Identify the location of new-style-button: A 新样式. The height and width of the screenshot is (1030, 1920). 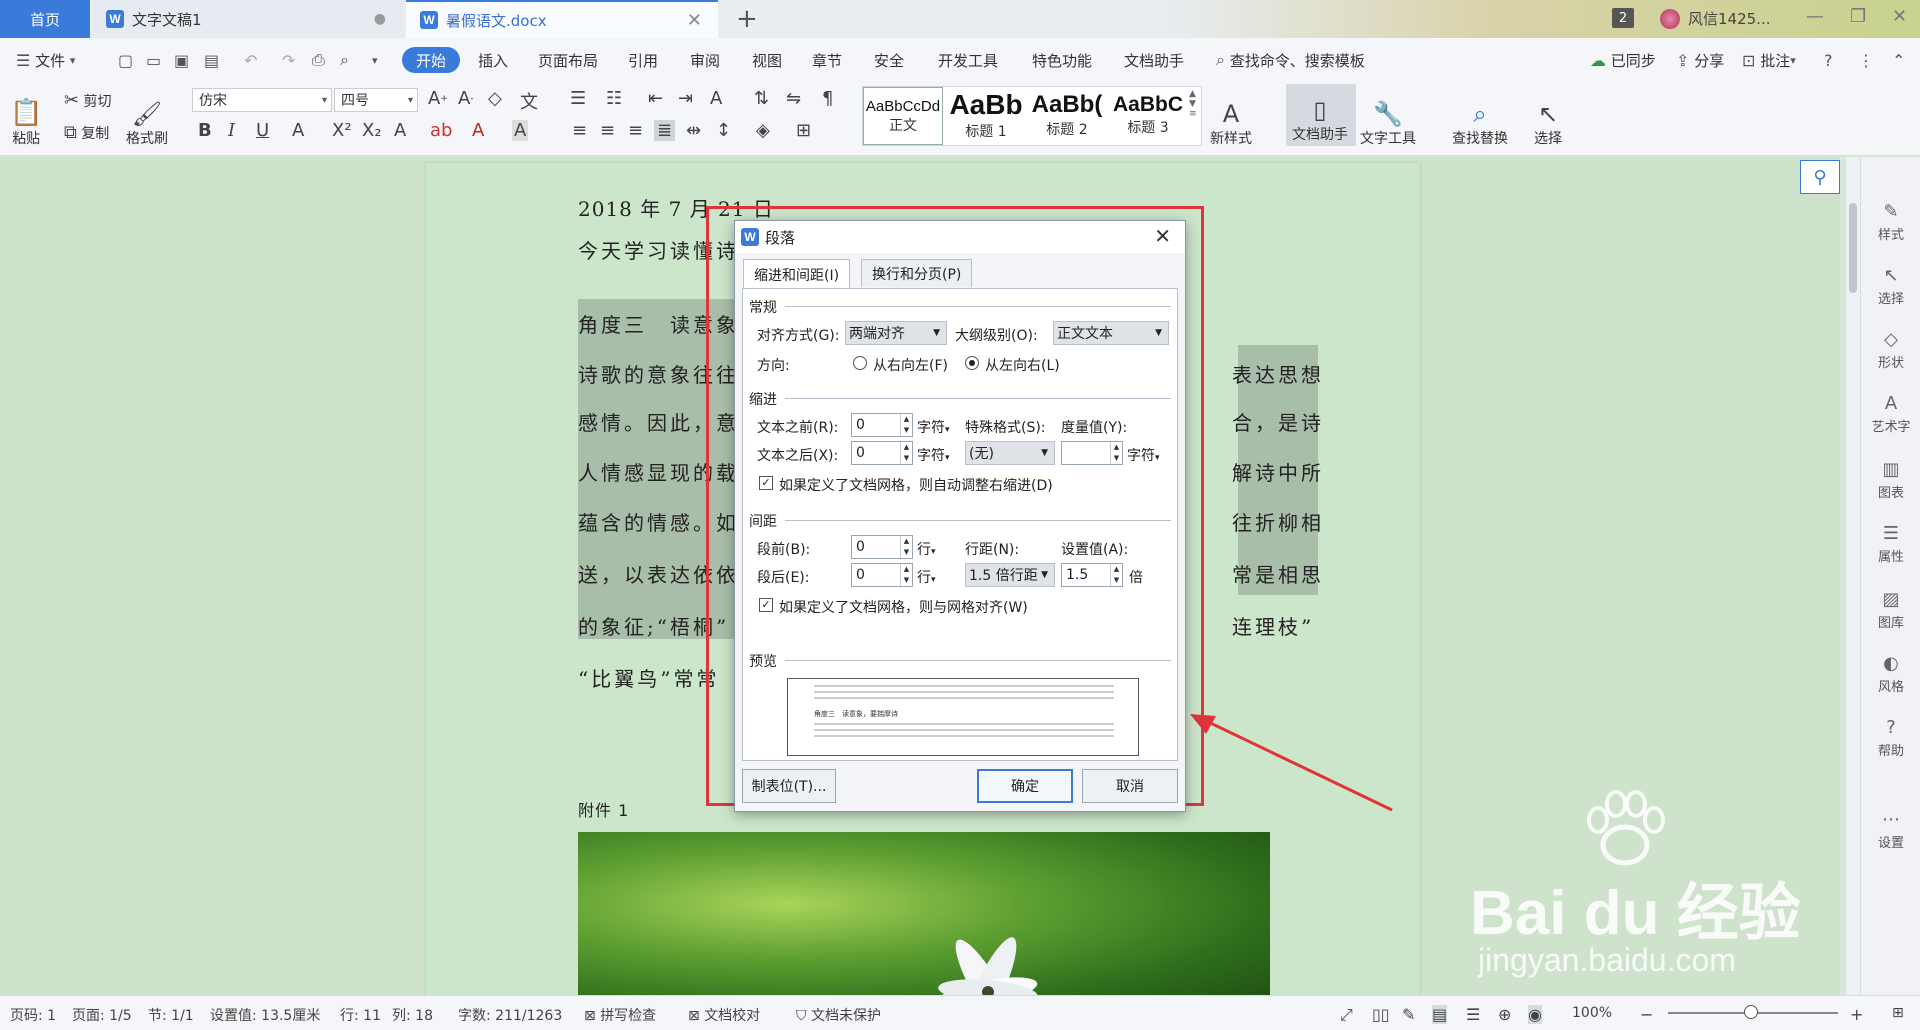
(1231, 118).